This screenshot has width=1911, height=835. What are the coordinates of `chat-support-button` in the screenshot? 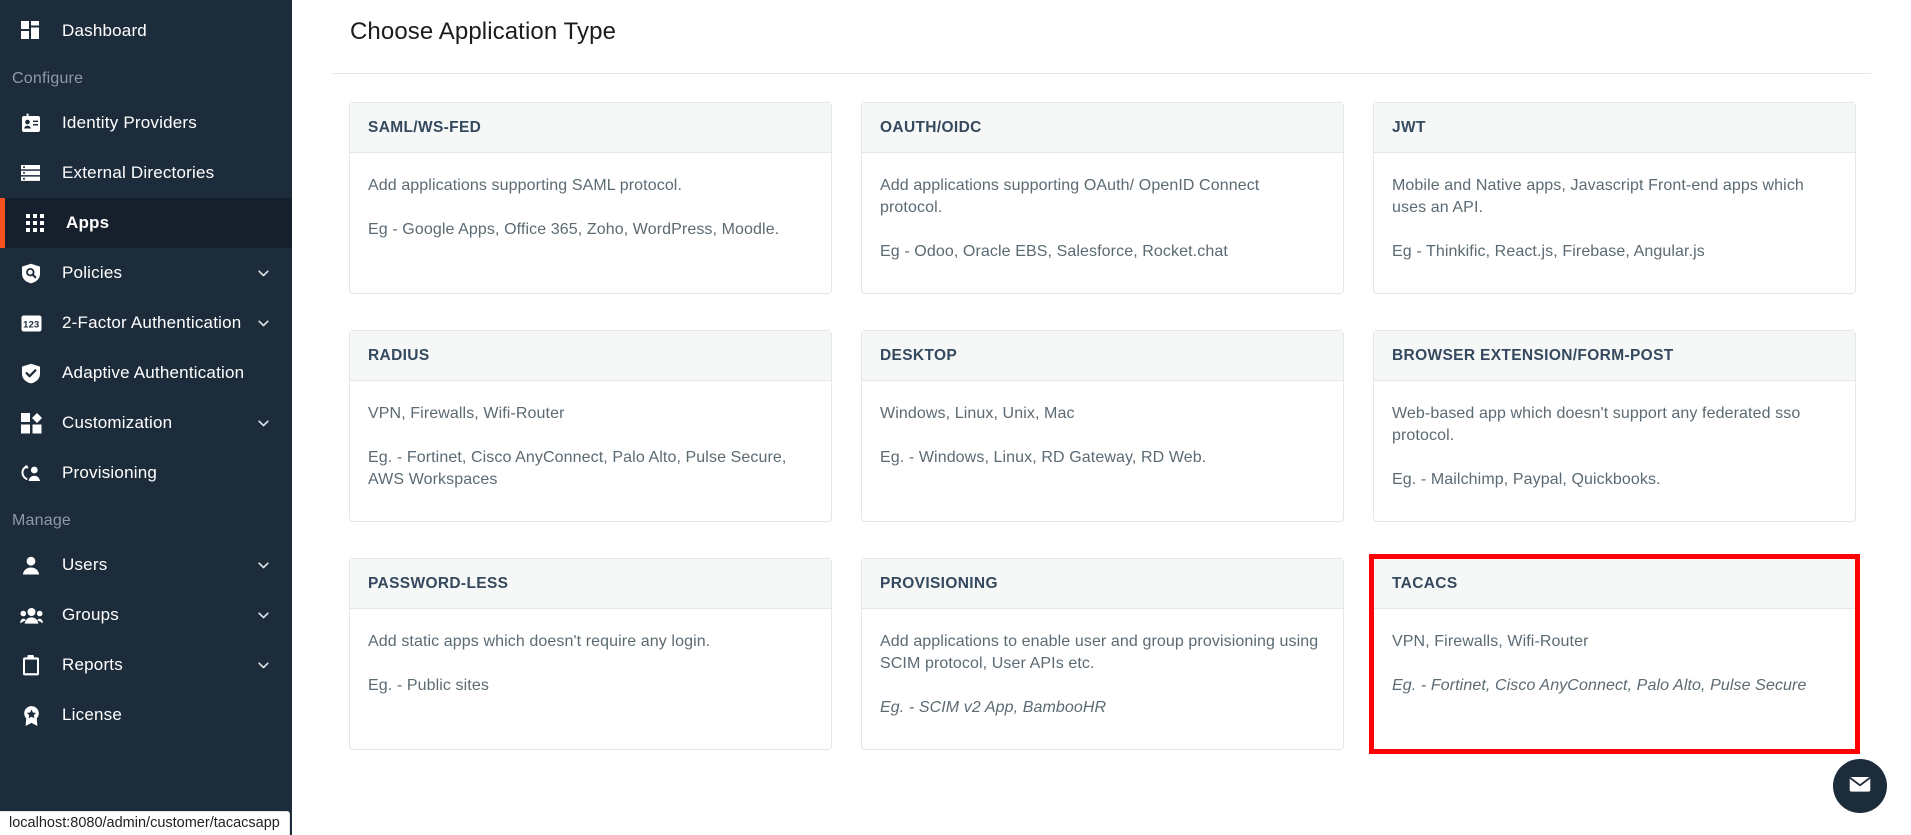 It's located at (1860, 786).